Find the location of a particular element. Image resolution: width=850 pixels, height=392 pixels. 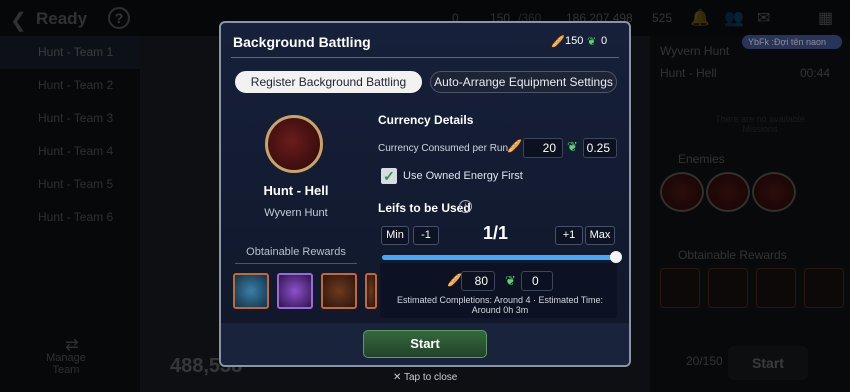

rewards-divider is located at coordinates (296, 263).